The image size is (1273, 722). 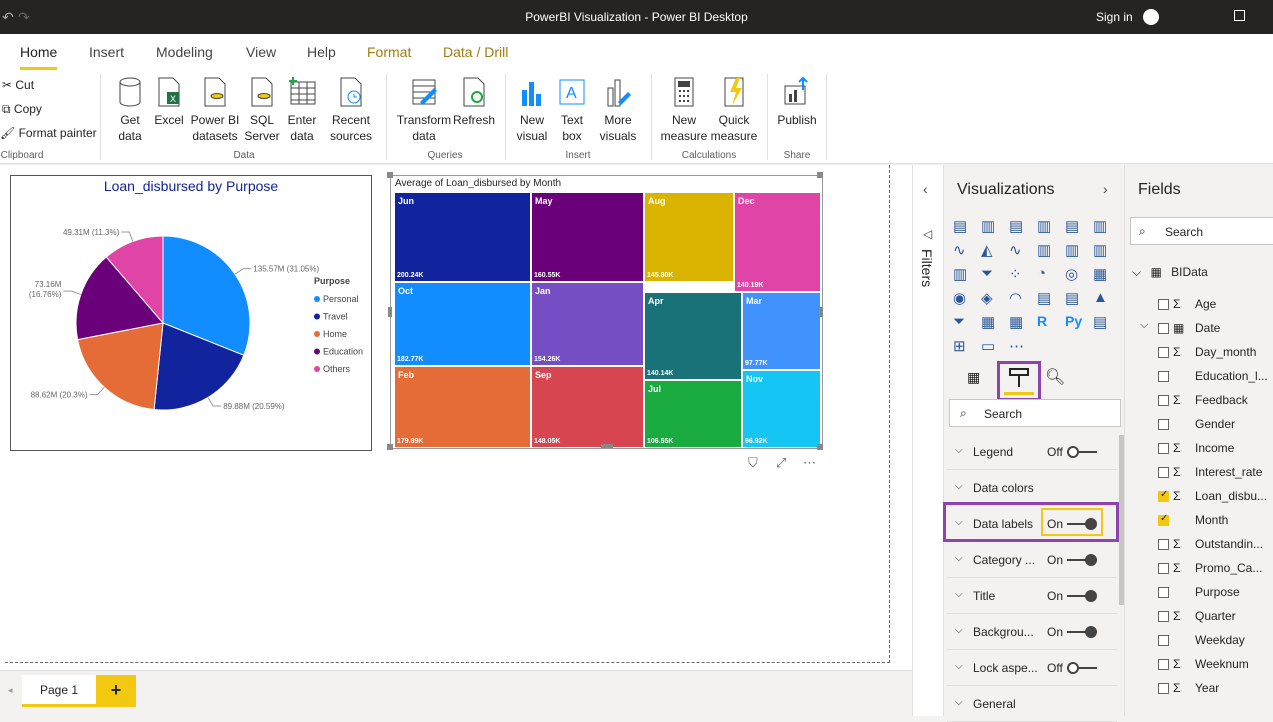 What do you see at coordinates (927, 268) in the screenshot?
I see `filters-label: Filters` at bounding box center [927, 268].